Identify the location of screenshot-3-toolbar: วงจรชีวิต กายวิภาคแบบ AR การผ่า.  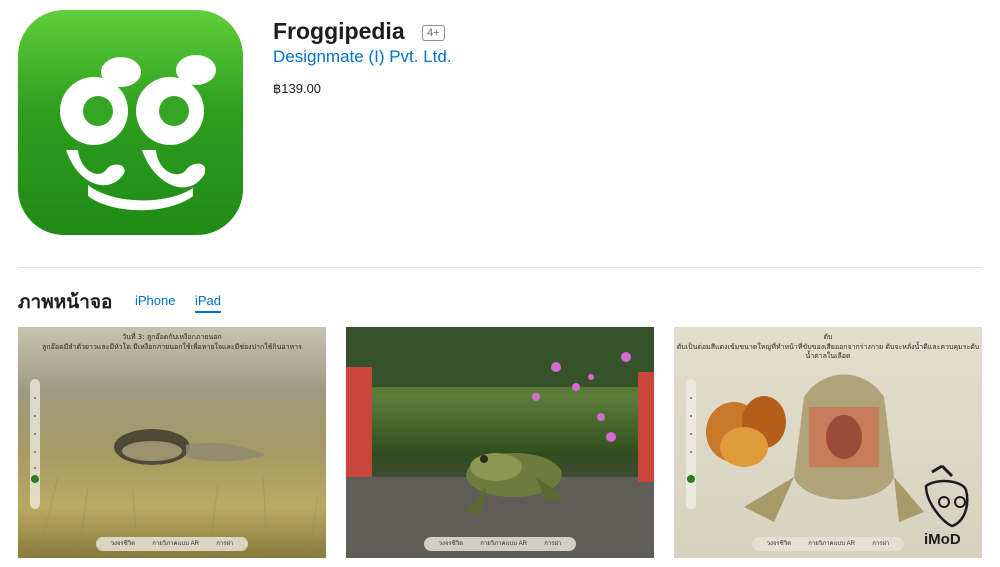
(828, 544).